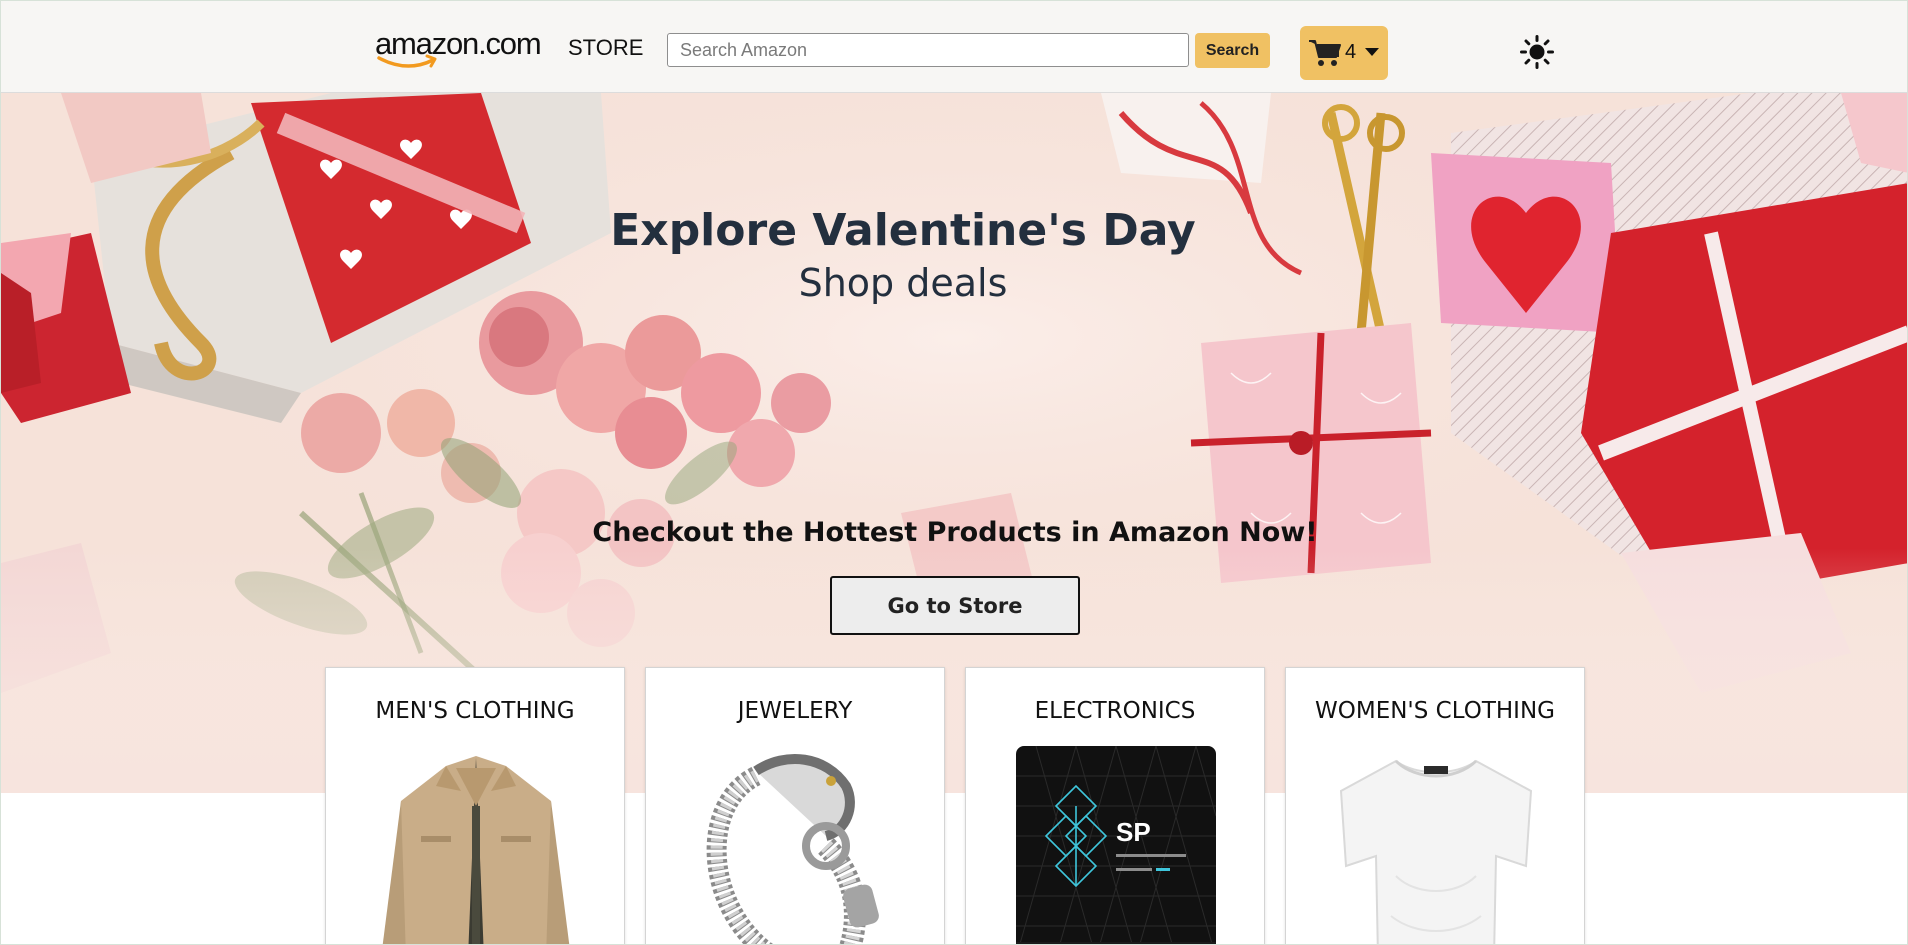  What do you see at coordinates (792, 849) in the screenshot?
I see `dragon-bracelet-image` at bounding box center [792, 849].